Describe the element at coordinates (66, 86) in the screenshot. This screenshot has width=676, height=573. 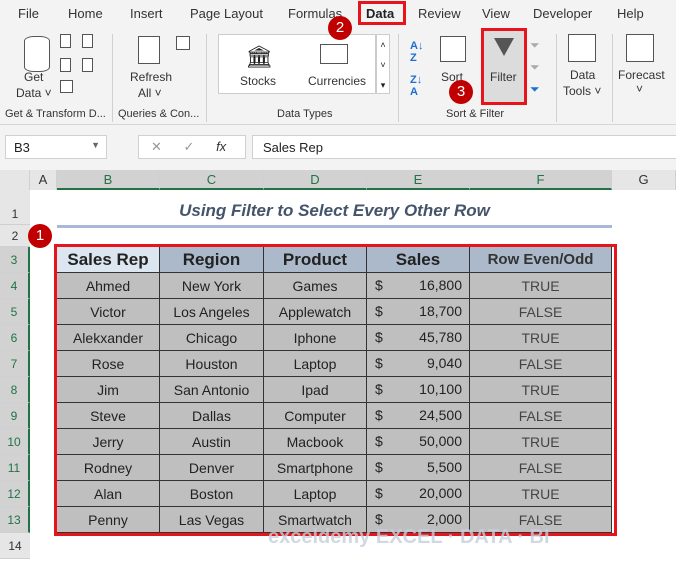
I see `from-table-icon` at that location.